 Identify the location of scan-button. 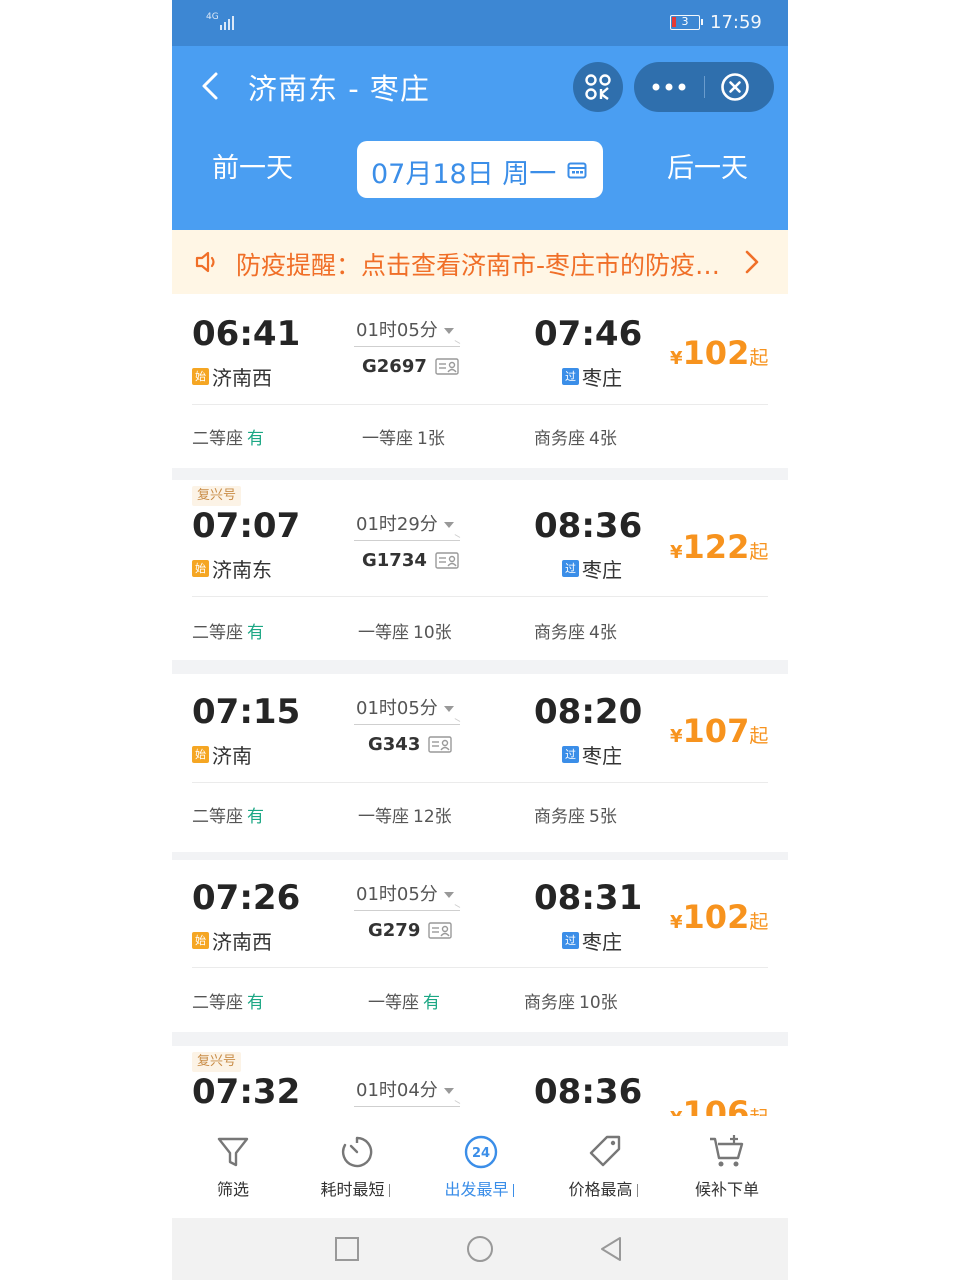
(598, 87).